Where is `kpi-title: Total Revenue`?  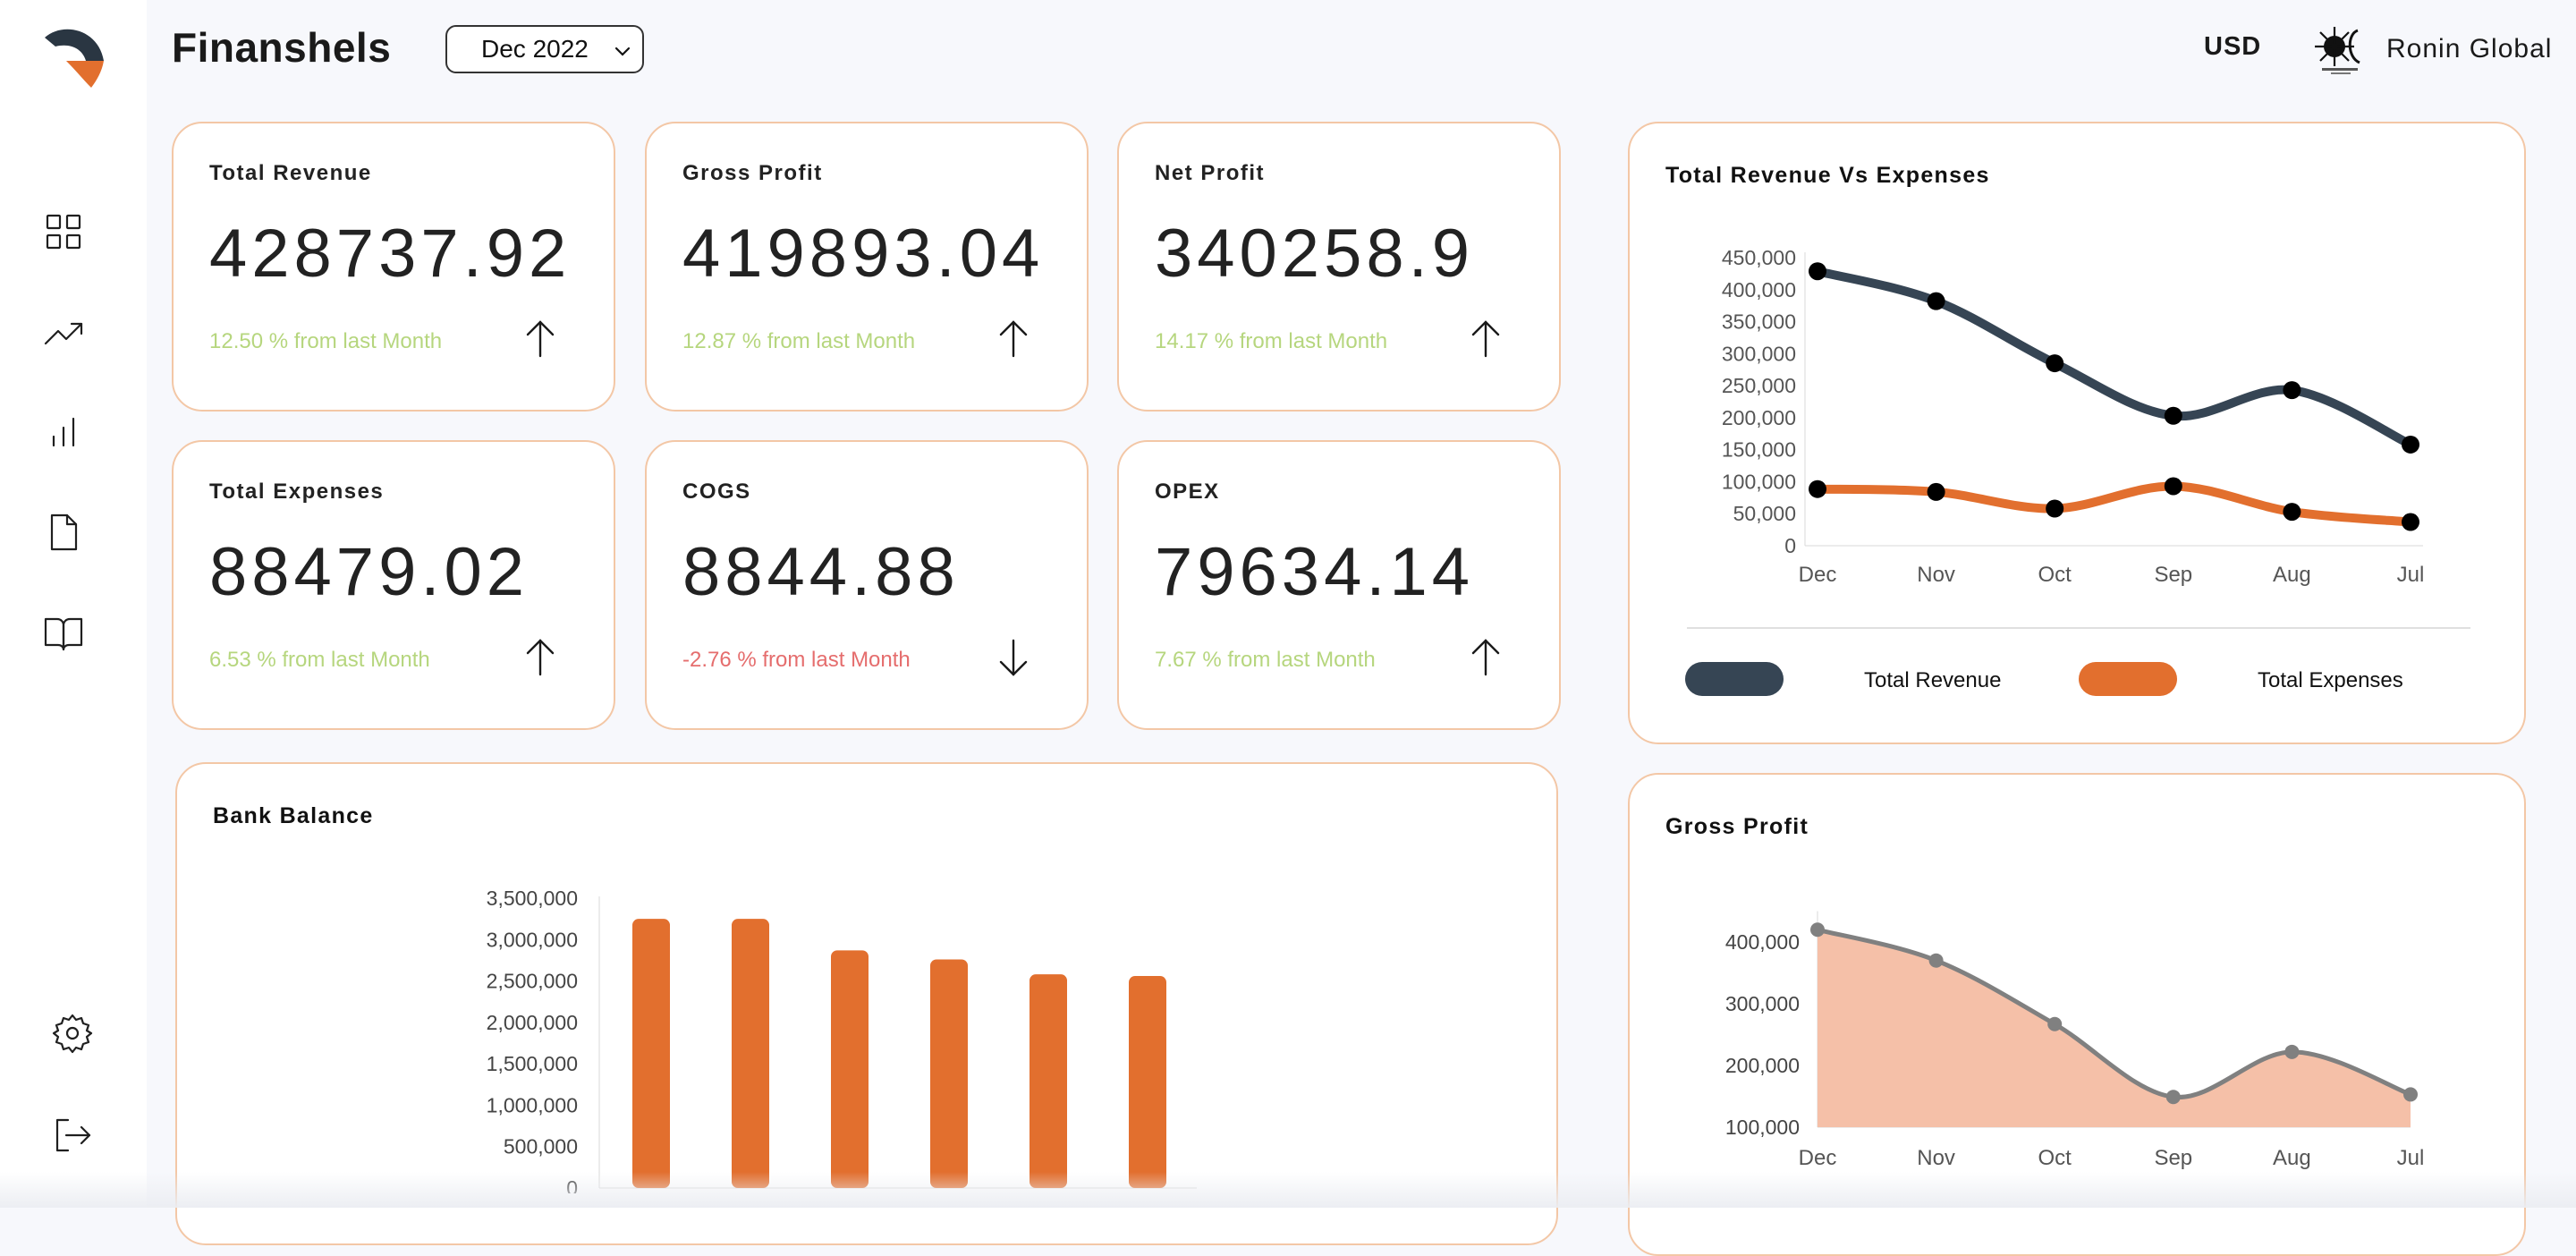 kpi-title: Total Revenue is located at coordinates (290, 173).